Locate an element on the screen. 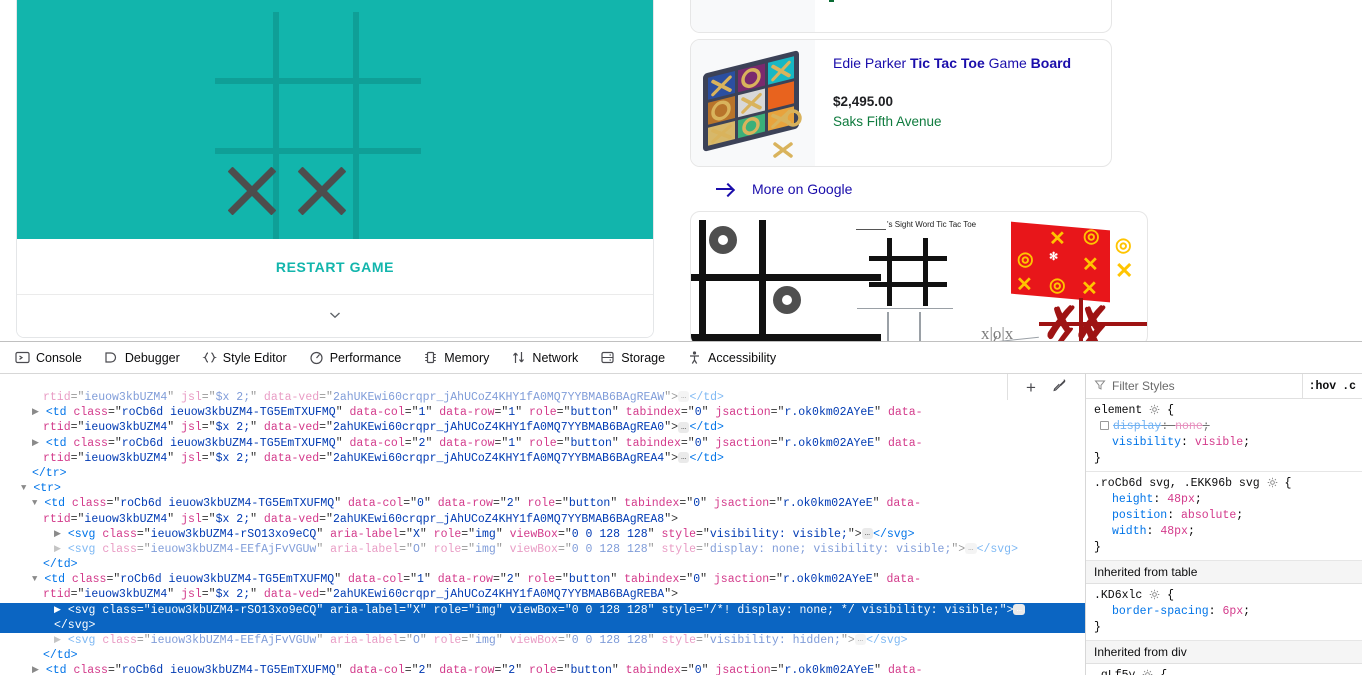  expand-row is located at coordinates (335, 316).